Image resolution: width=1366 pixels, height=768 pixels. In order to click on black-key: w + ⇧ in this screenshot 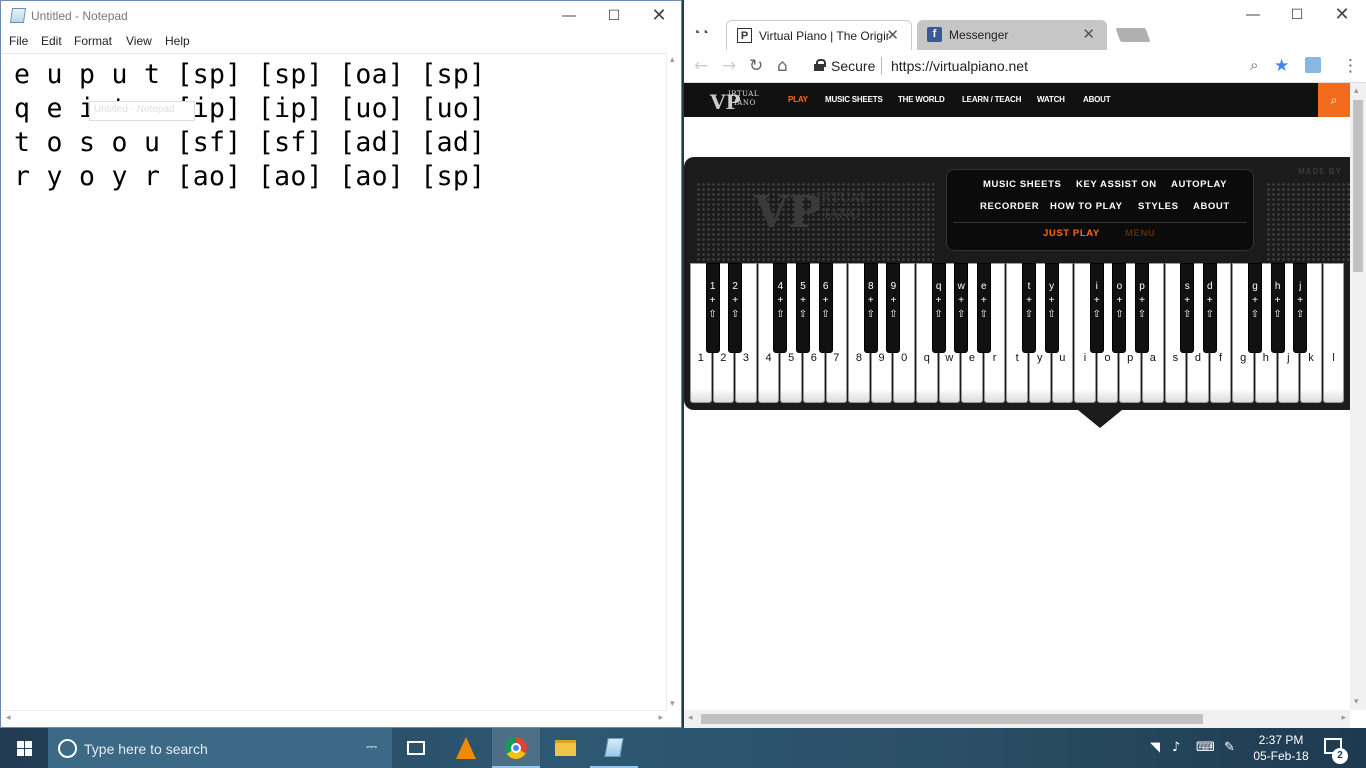, I will do `click(961, 308)`.